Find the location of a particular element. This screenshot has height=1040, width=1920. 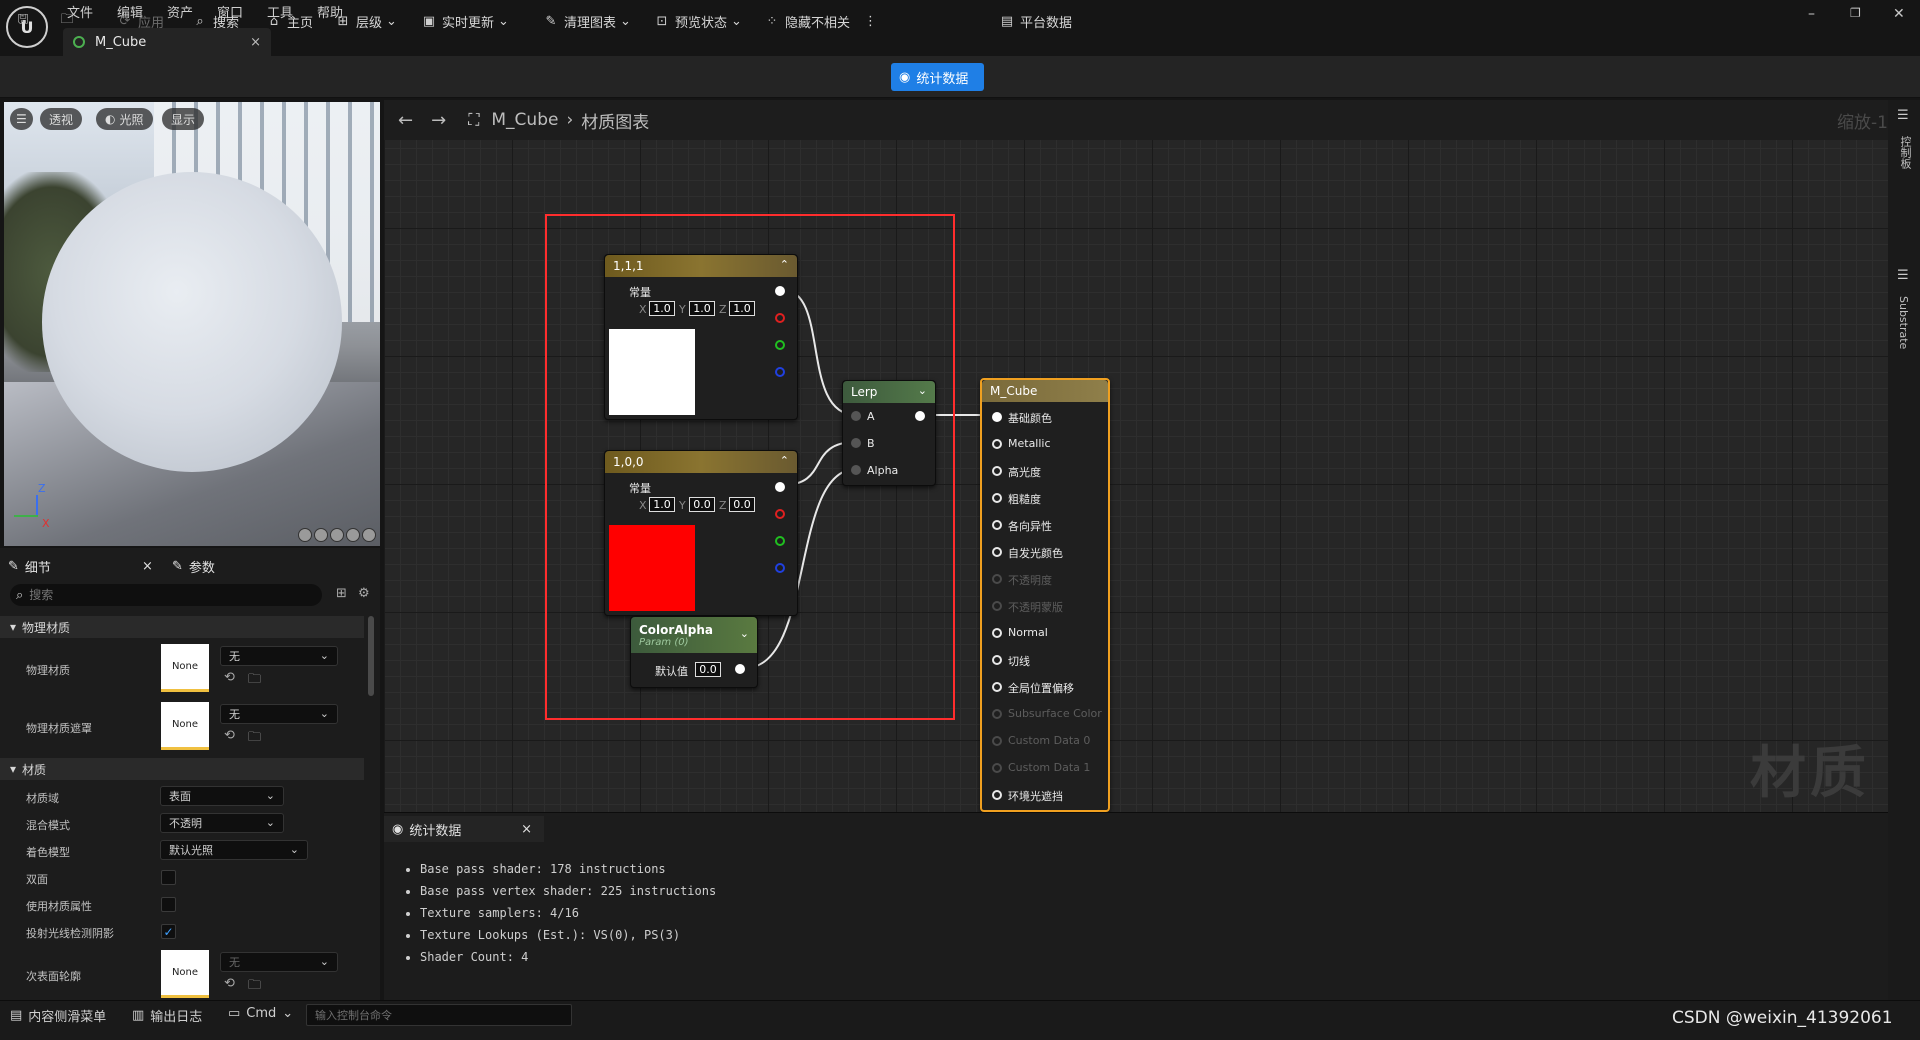

node-title: 1,1,1 is located at coordinates (628, 266).